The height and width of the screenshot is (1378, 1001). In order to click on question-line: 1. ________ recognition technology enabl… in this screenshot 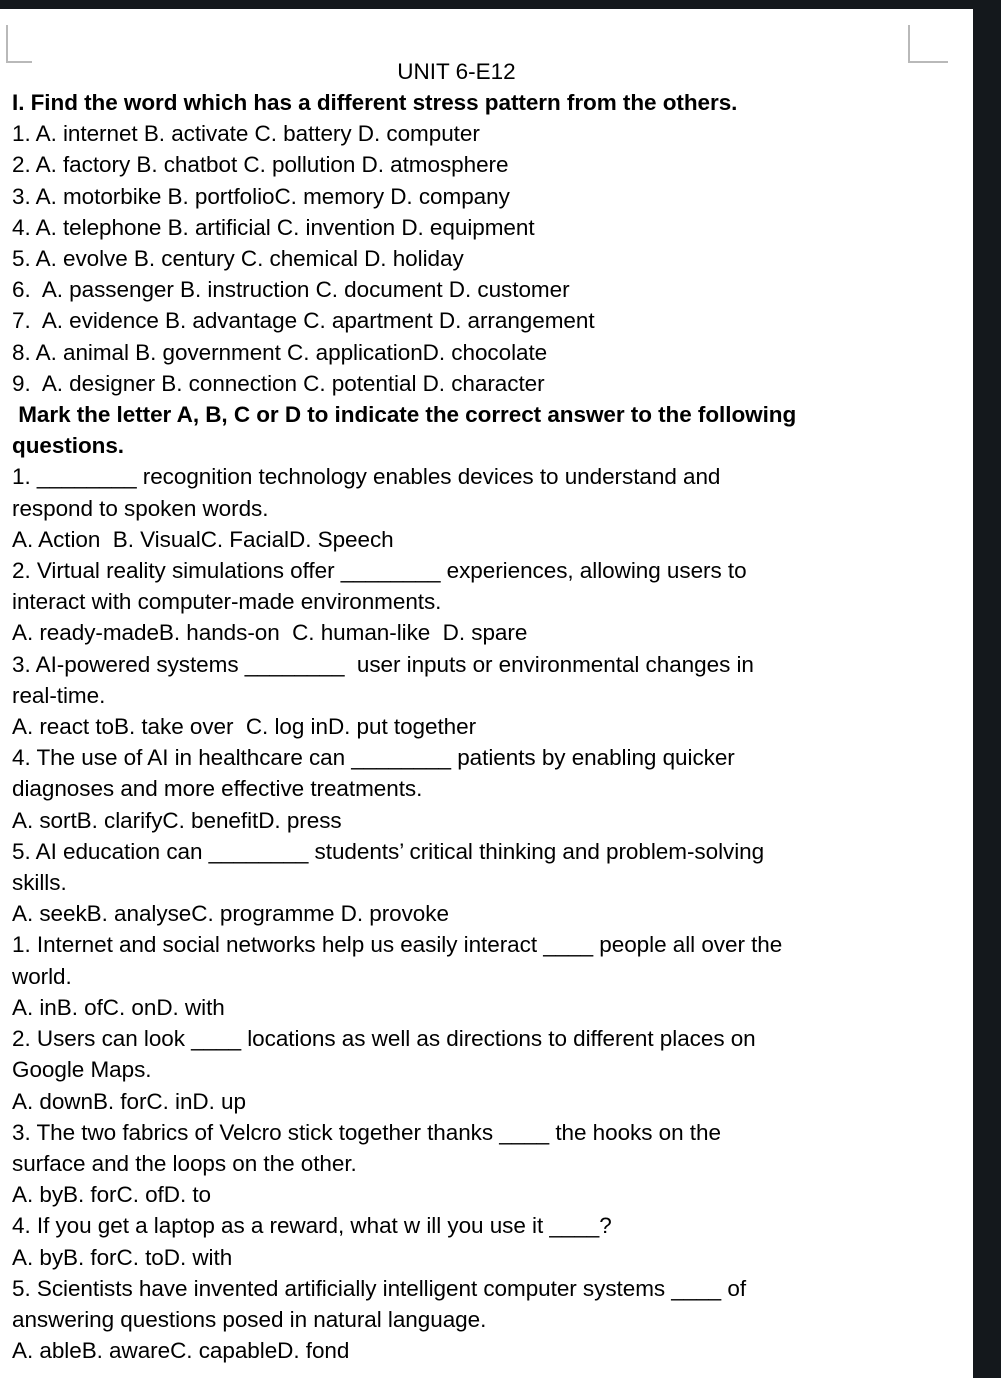, I will do `click(366, 477)`.